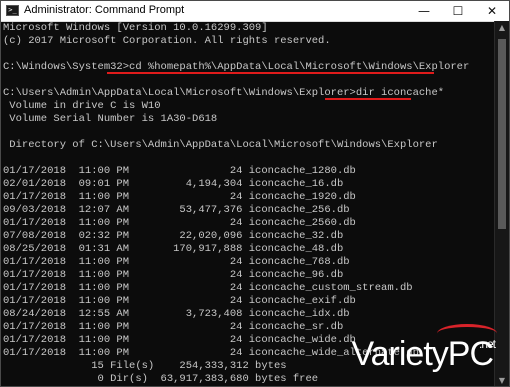 The height and width of the screenshot is (387, 510). What do you see at coordinates (179, 301) in the screenshot?
I see `console-line: 01/17/2018 11:00 PM 24 iconcache_exif.db` at bounding box center [179, 301].